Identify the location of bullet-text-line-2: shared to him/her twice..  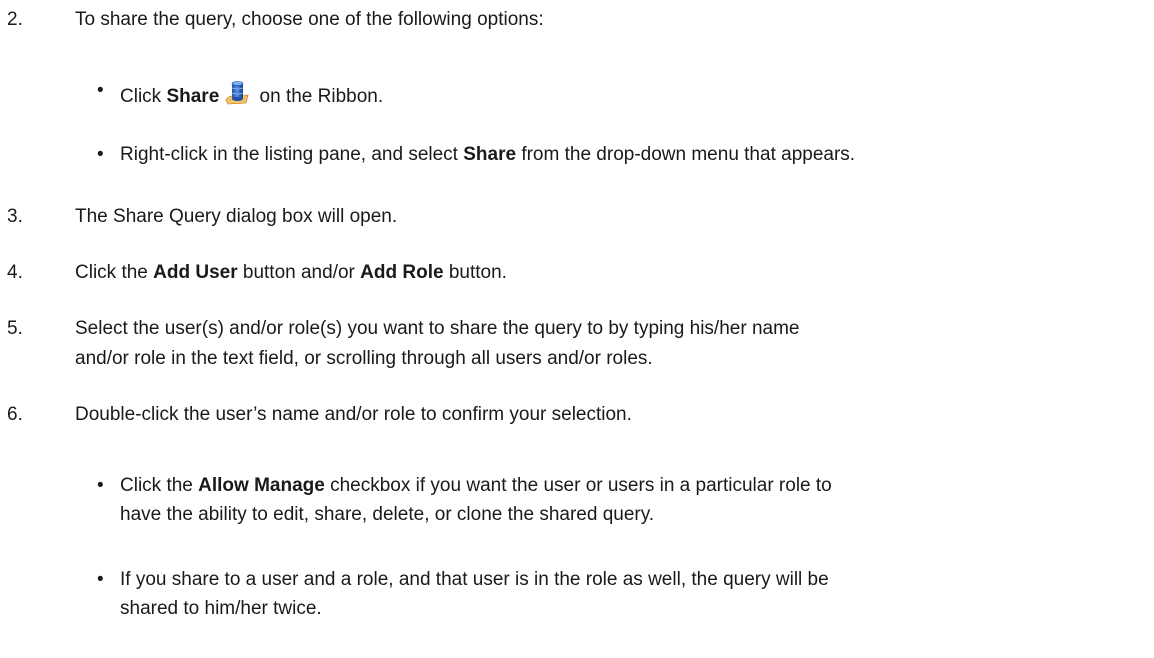
(221, 608).